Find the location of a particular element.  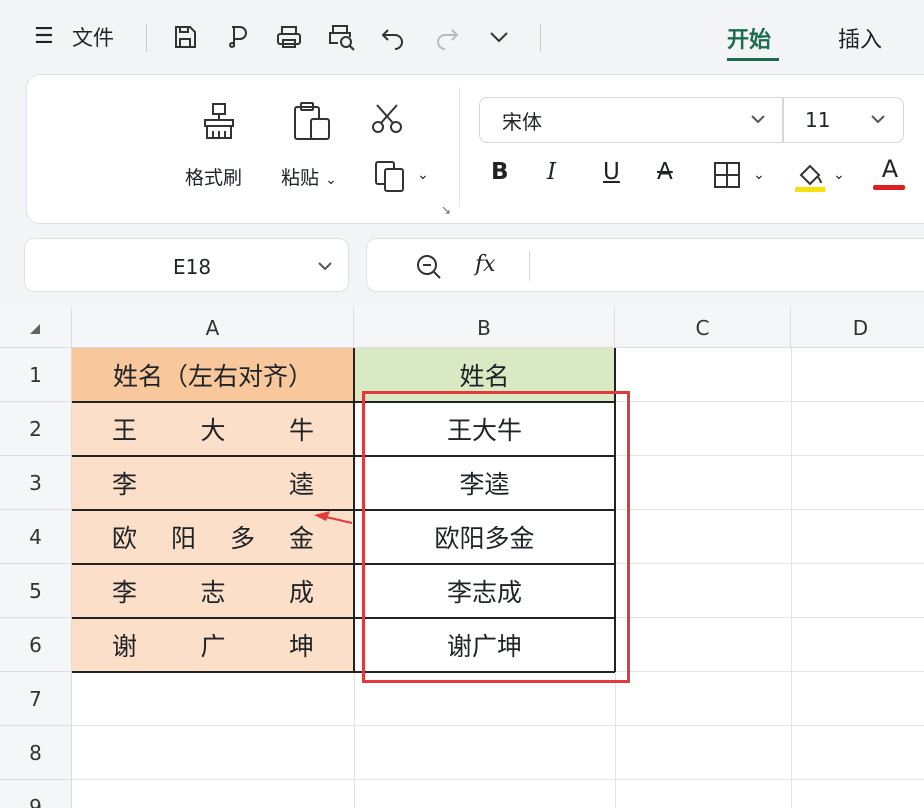

select-all-corner is located at coordinates (36, 328).